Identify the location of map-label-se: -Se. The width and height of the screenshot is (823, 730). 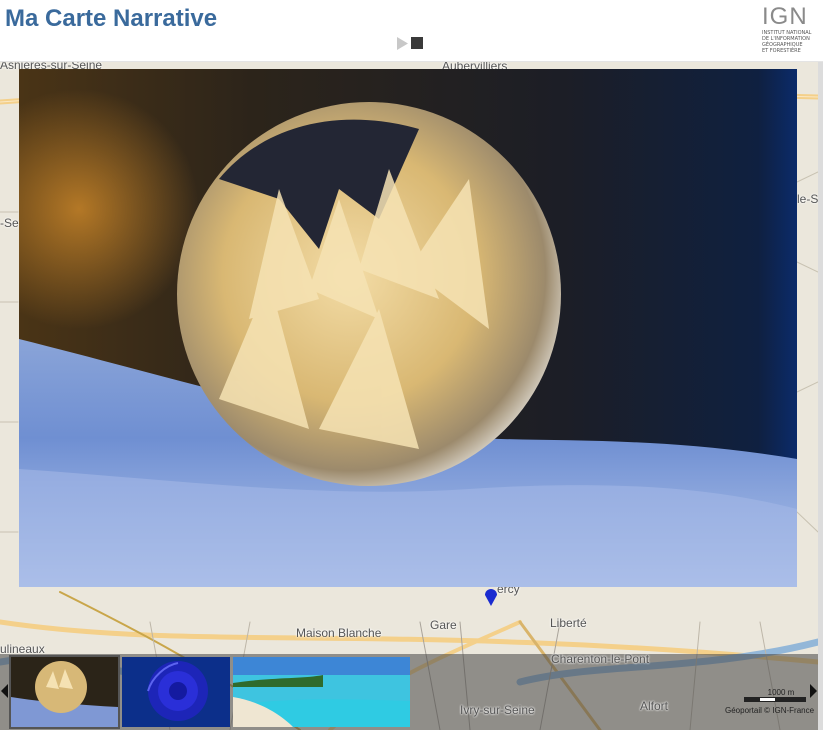
(9, 223).